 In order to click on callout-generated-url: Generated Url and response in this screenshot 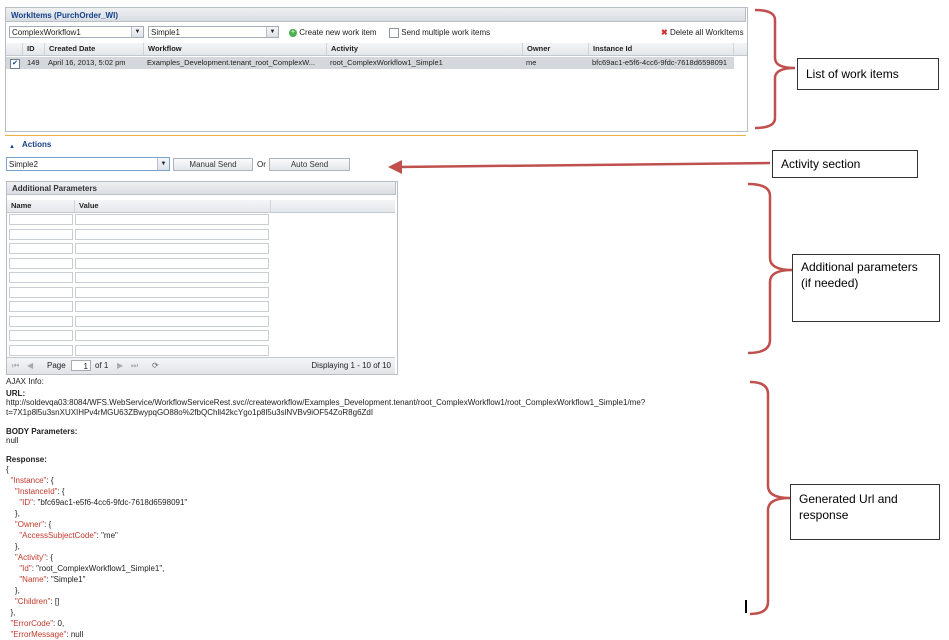, I will do `click(865, 512)`.